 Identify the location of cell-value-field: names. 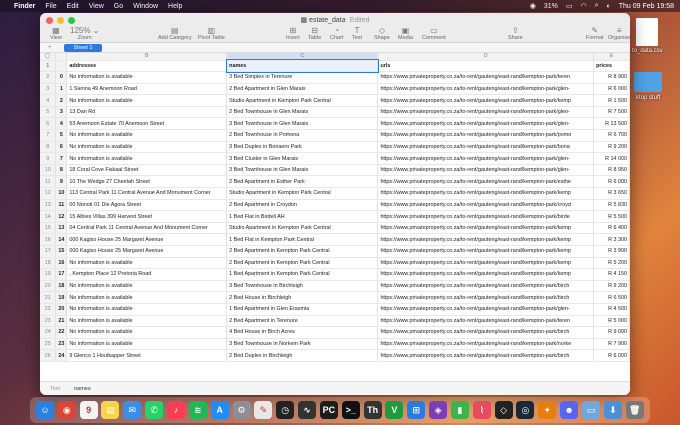
(82, 389).